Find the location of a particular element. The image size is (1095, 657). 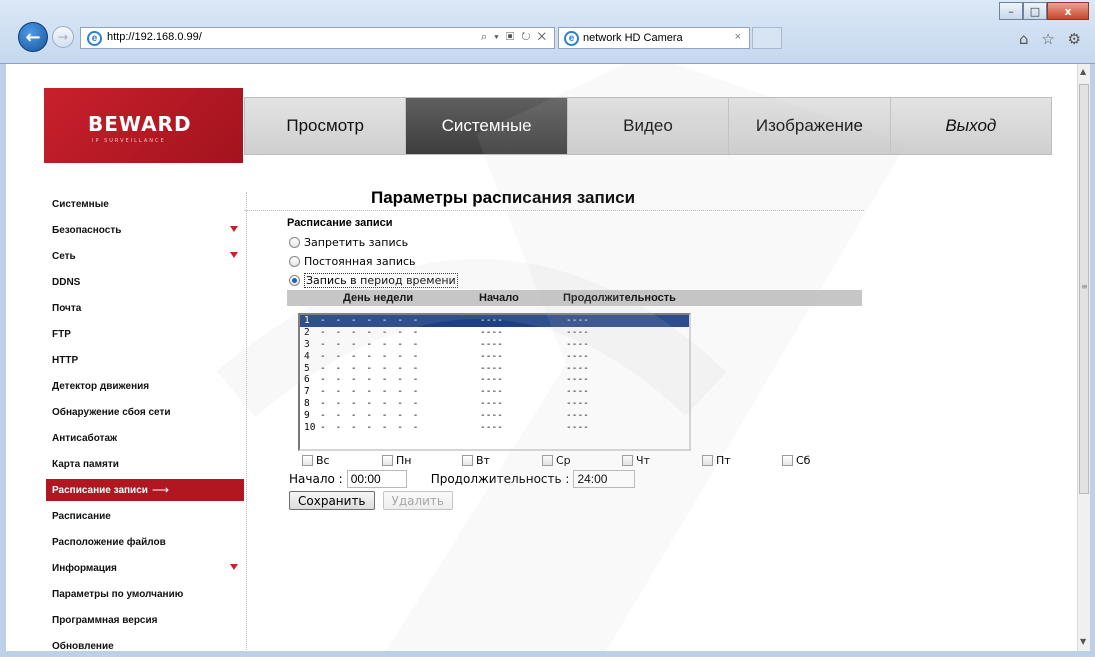

browser-tab: e network HD Camera × is located at coordinates (654, 38).